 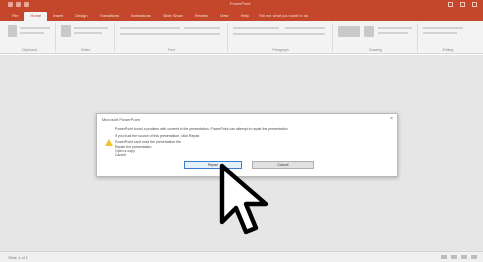 I want to click on maximize-icon, so click(x=462, y=4).